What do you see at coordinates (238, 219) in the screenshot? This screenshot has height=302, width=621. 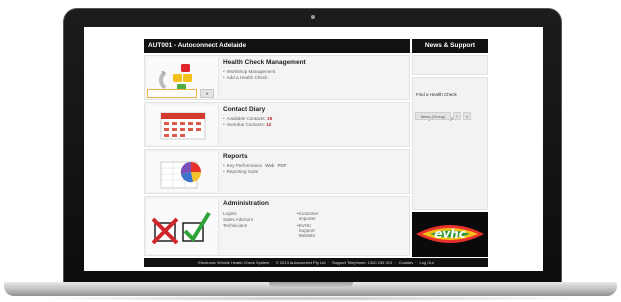 I see `sales-advisors-link: Sales Advisors` at bounding box center [238, 219].